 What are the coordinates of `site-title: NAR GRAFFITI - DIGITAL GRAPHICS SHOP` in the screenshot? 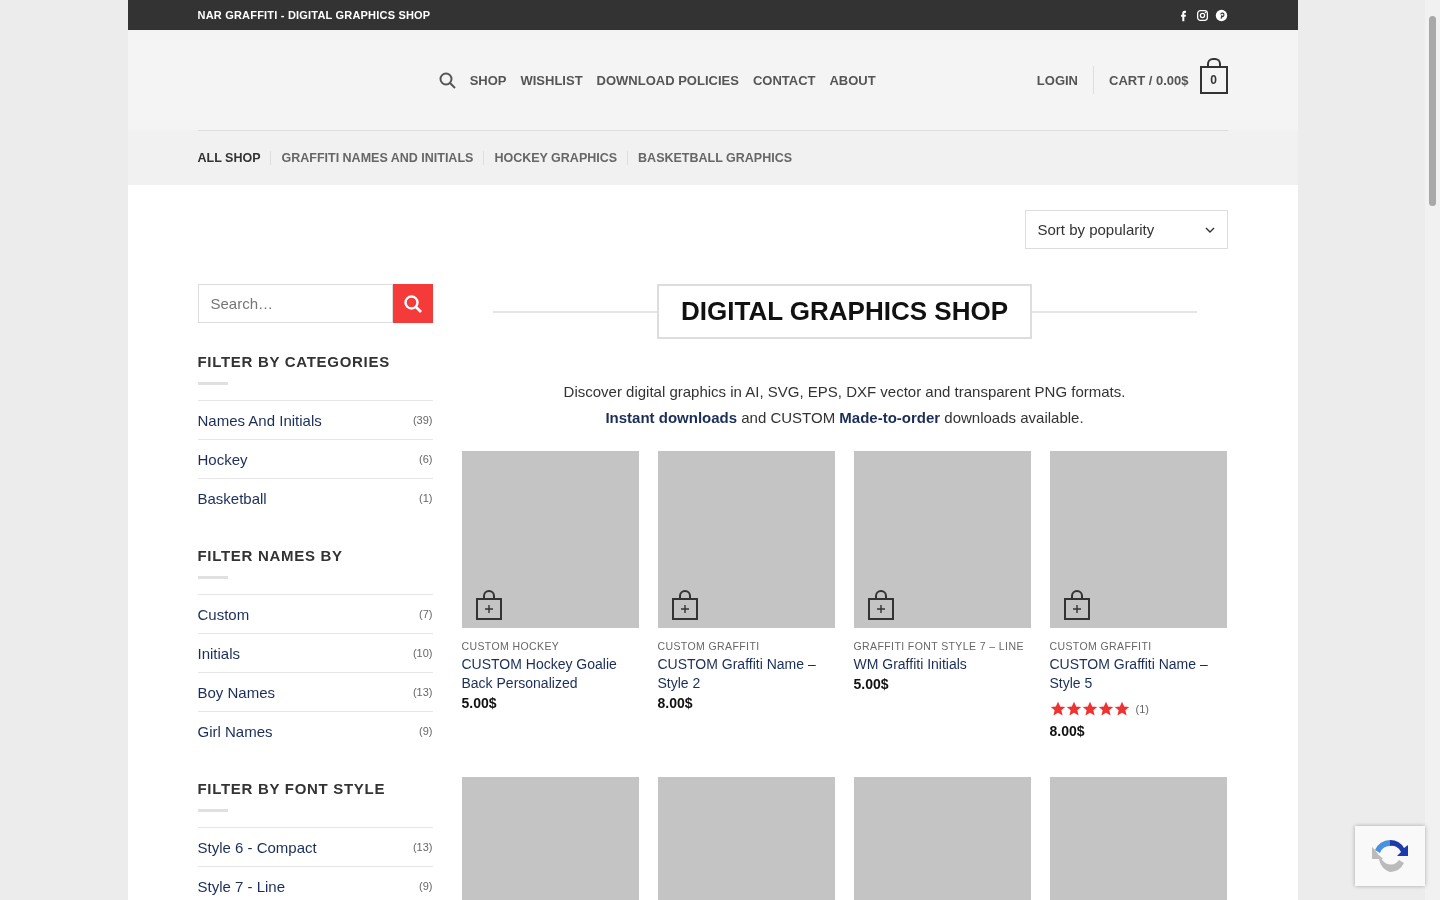 It's located at (314, 15).